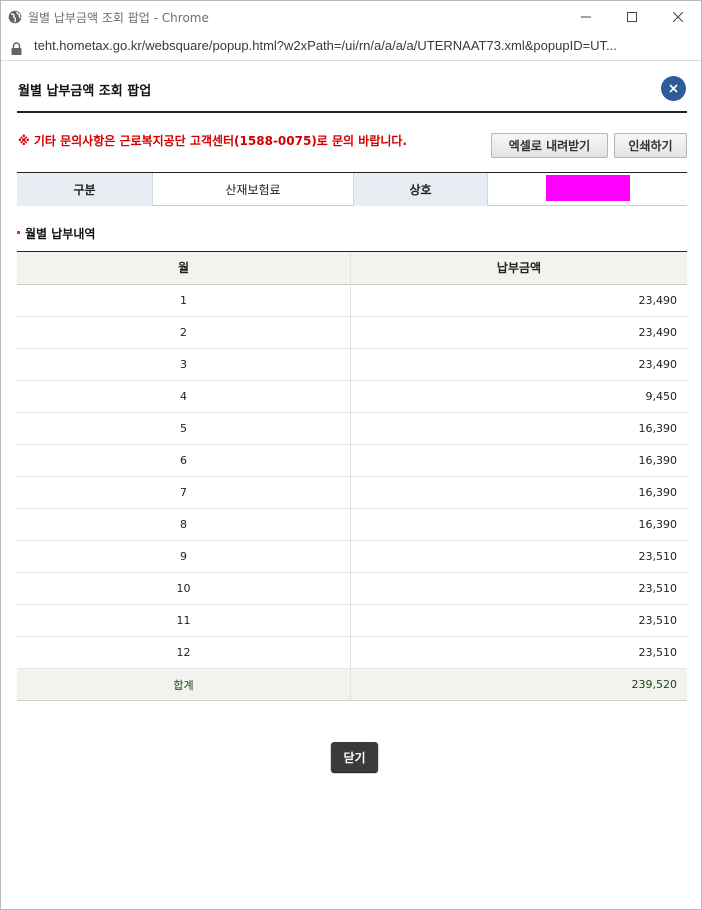 This screenshot has height=910, width=702. Describe the element at coordinates (352, 557) in the screenshot. I see `table-row: 9 23,510` at that location.